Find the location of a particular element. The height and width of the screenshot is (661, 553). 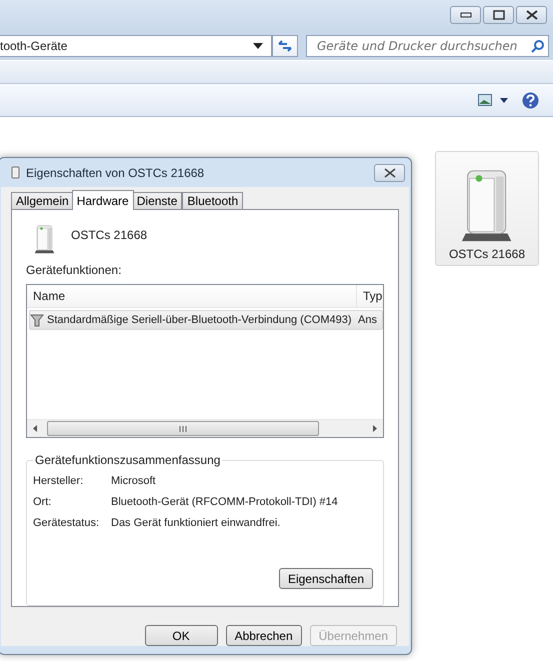

field-value: Bluetooth-Gerät (RFCOMM-Protokoll-TDI) #14 is located at coordinates (224, 502).